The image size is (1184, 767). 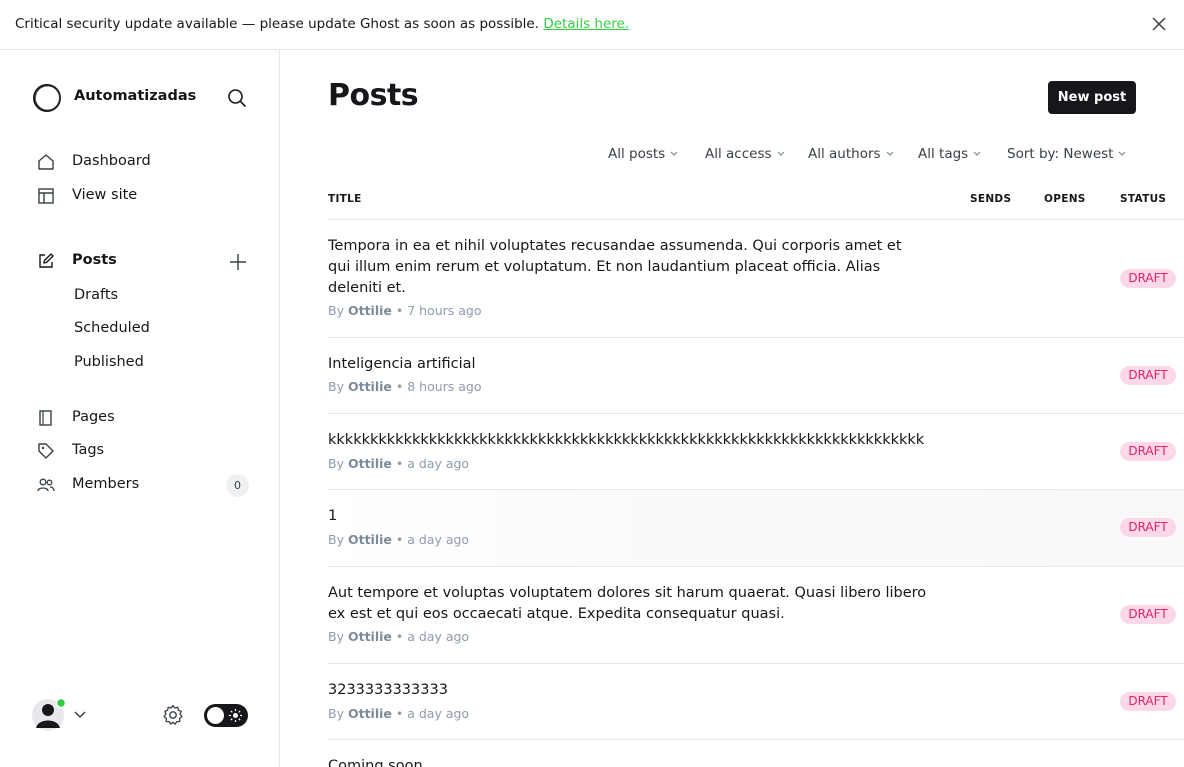 What do you see at coordinates (1159, 24) in the screenshot?
I see `close-icon` at bounding box center [1159, 24].